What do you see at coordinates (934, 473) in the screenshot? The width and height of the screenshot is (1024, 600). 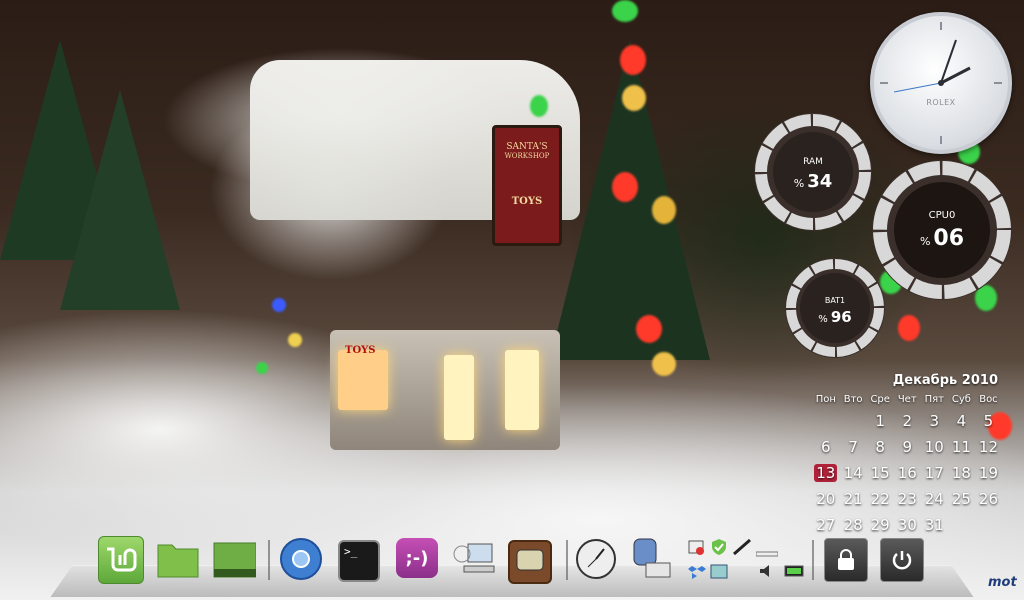 I see `calendar-day: 17` at bounding box center [934, 473].